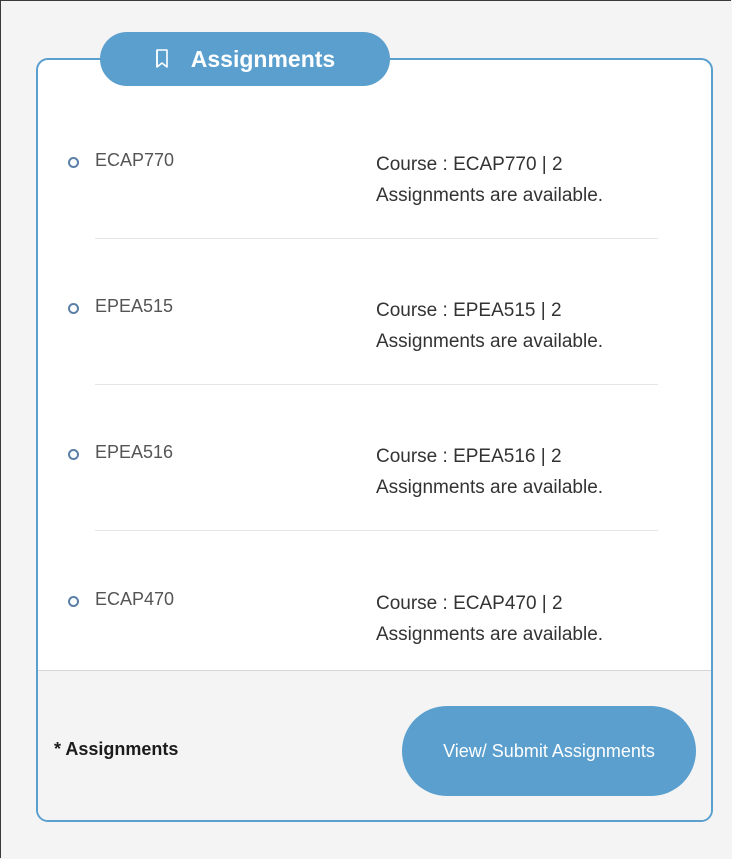 The image size is (732, 859). What do you see at coordinates (135, 599) in the screenshot?
I see `course-code: ECAP470` at bounding box center [135, 599].